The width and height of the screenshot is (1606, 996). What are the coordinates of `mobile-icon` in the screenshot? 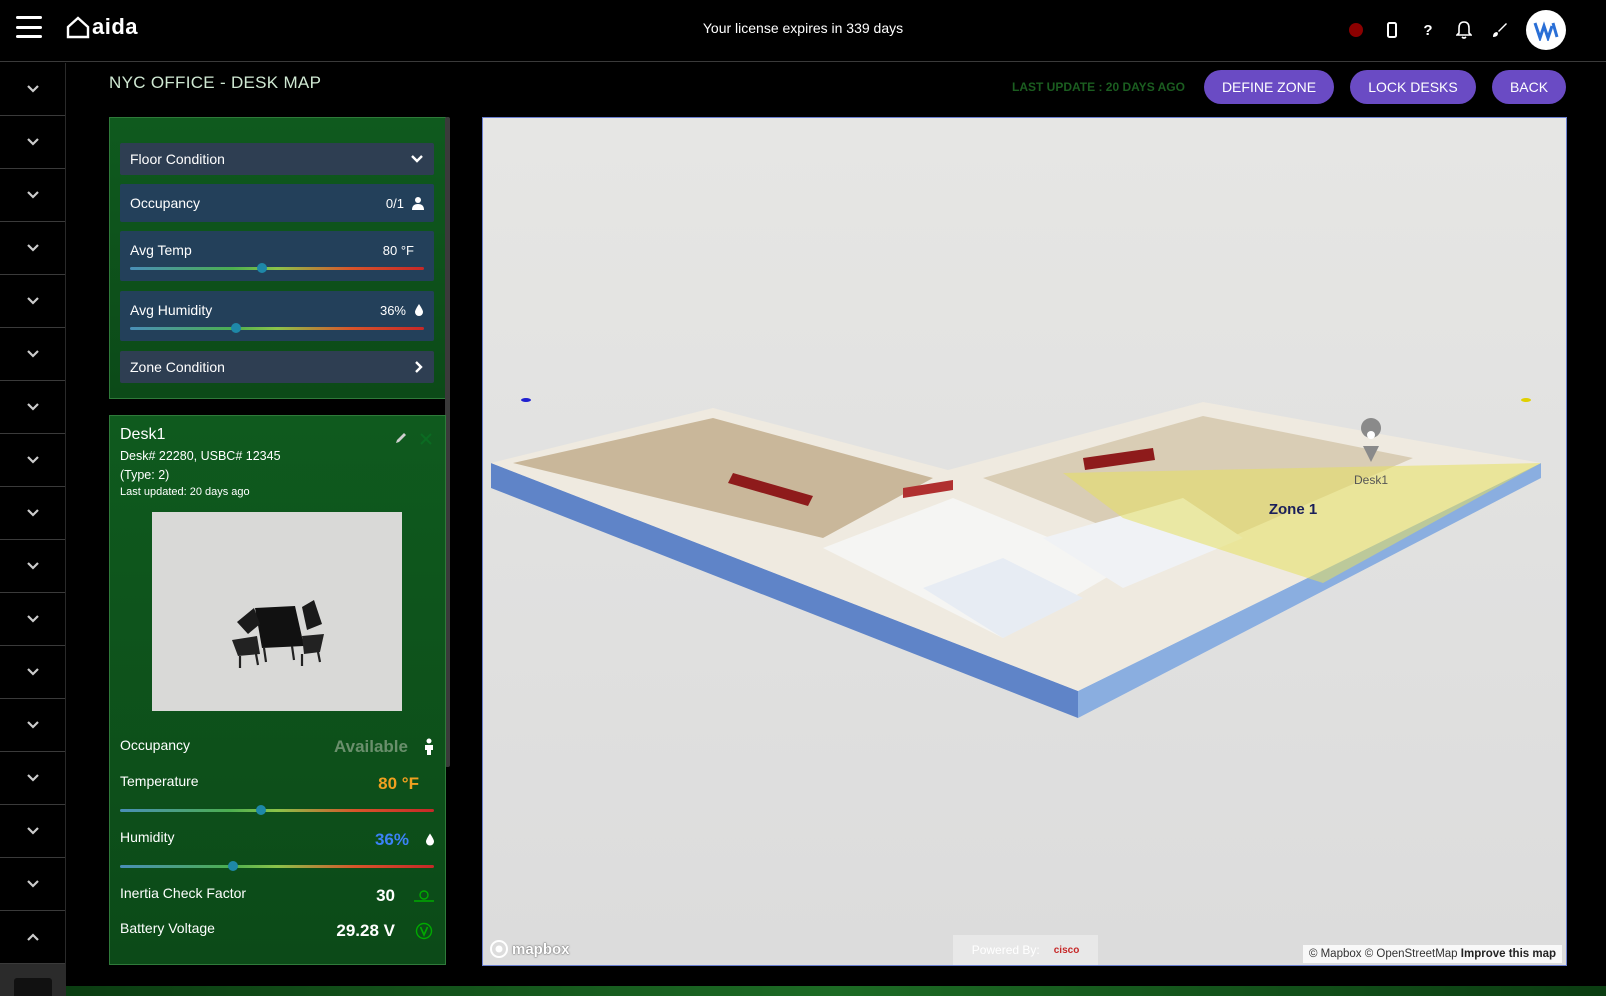 It's located at (1392, 30).